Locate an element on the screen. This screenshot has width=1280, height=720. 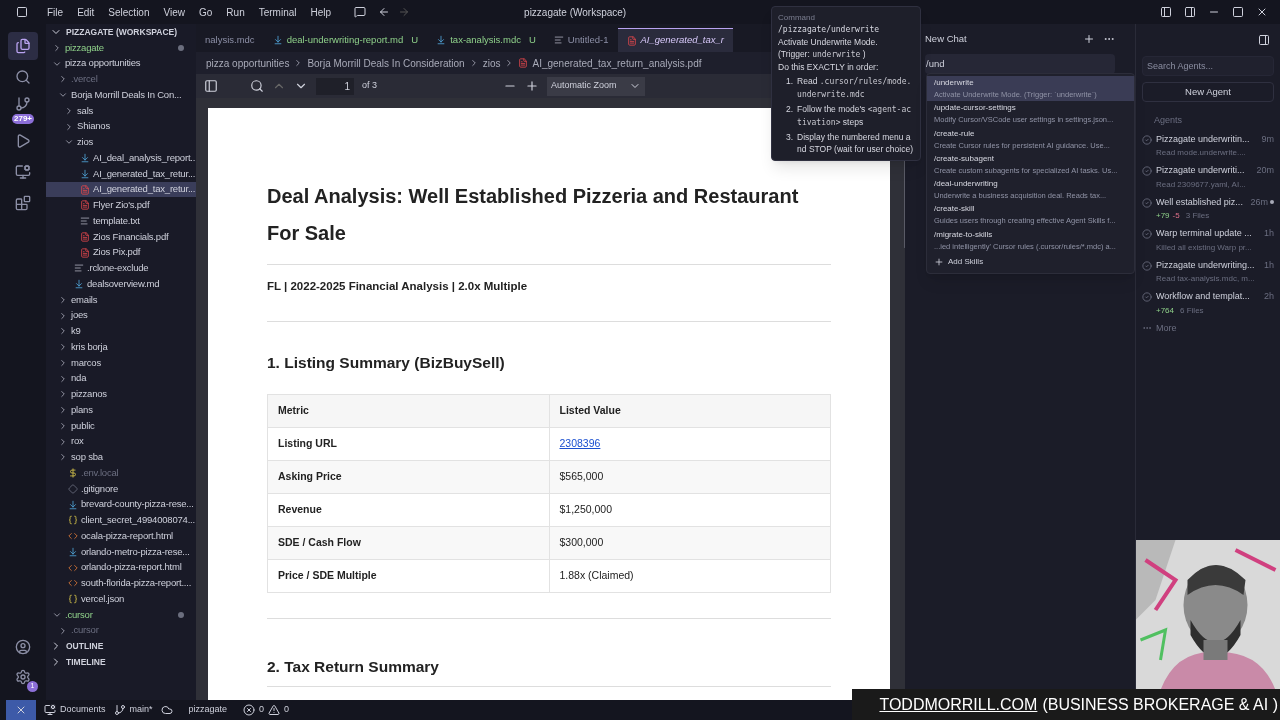
tree-item: dealsoverview.md is located at coordinates (121, 284).